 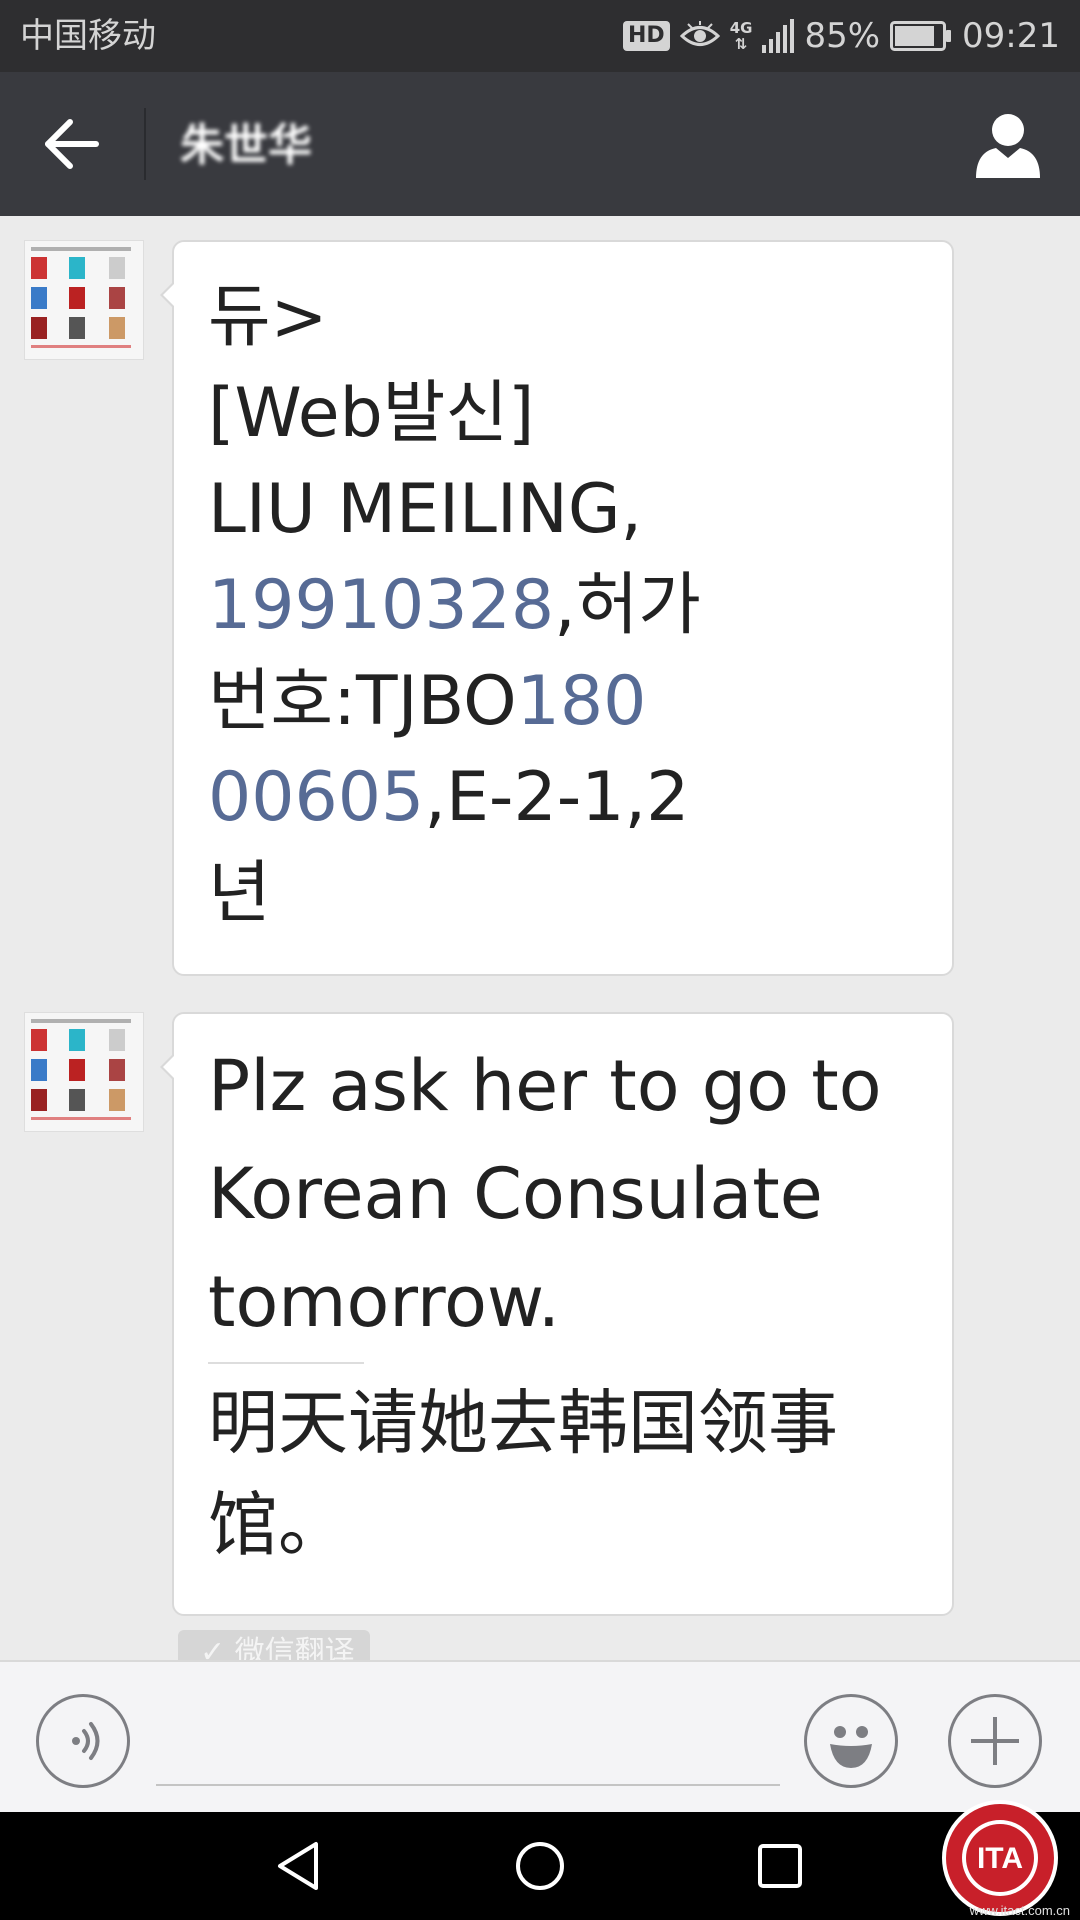 I want to click on network-type: 4G ⇅, so click(x=741, y=36).